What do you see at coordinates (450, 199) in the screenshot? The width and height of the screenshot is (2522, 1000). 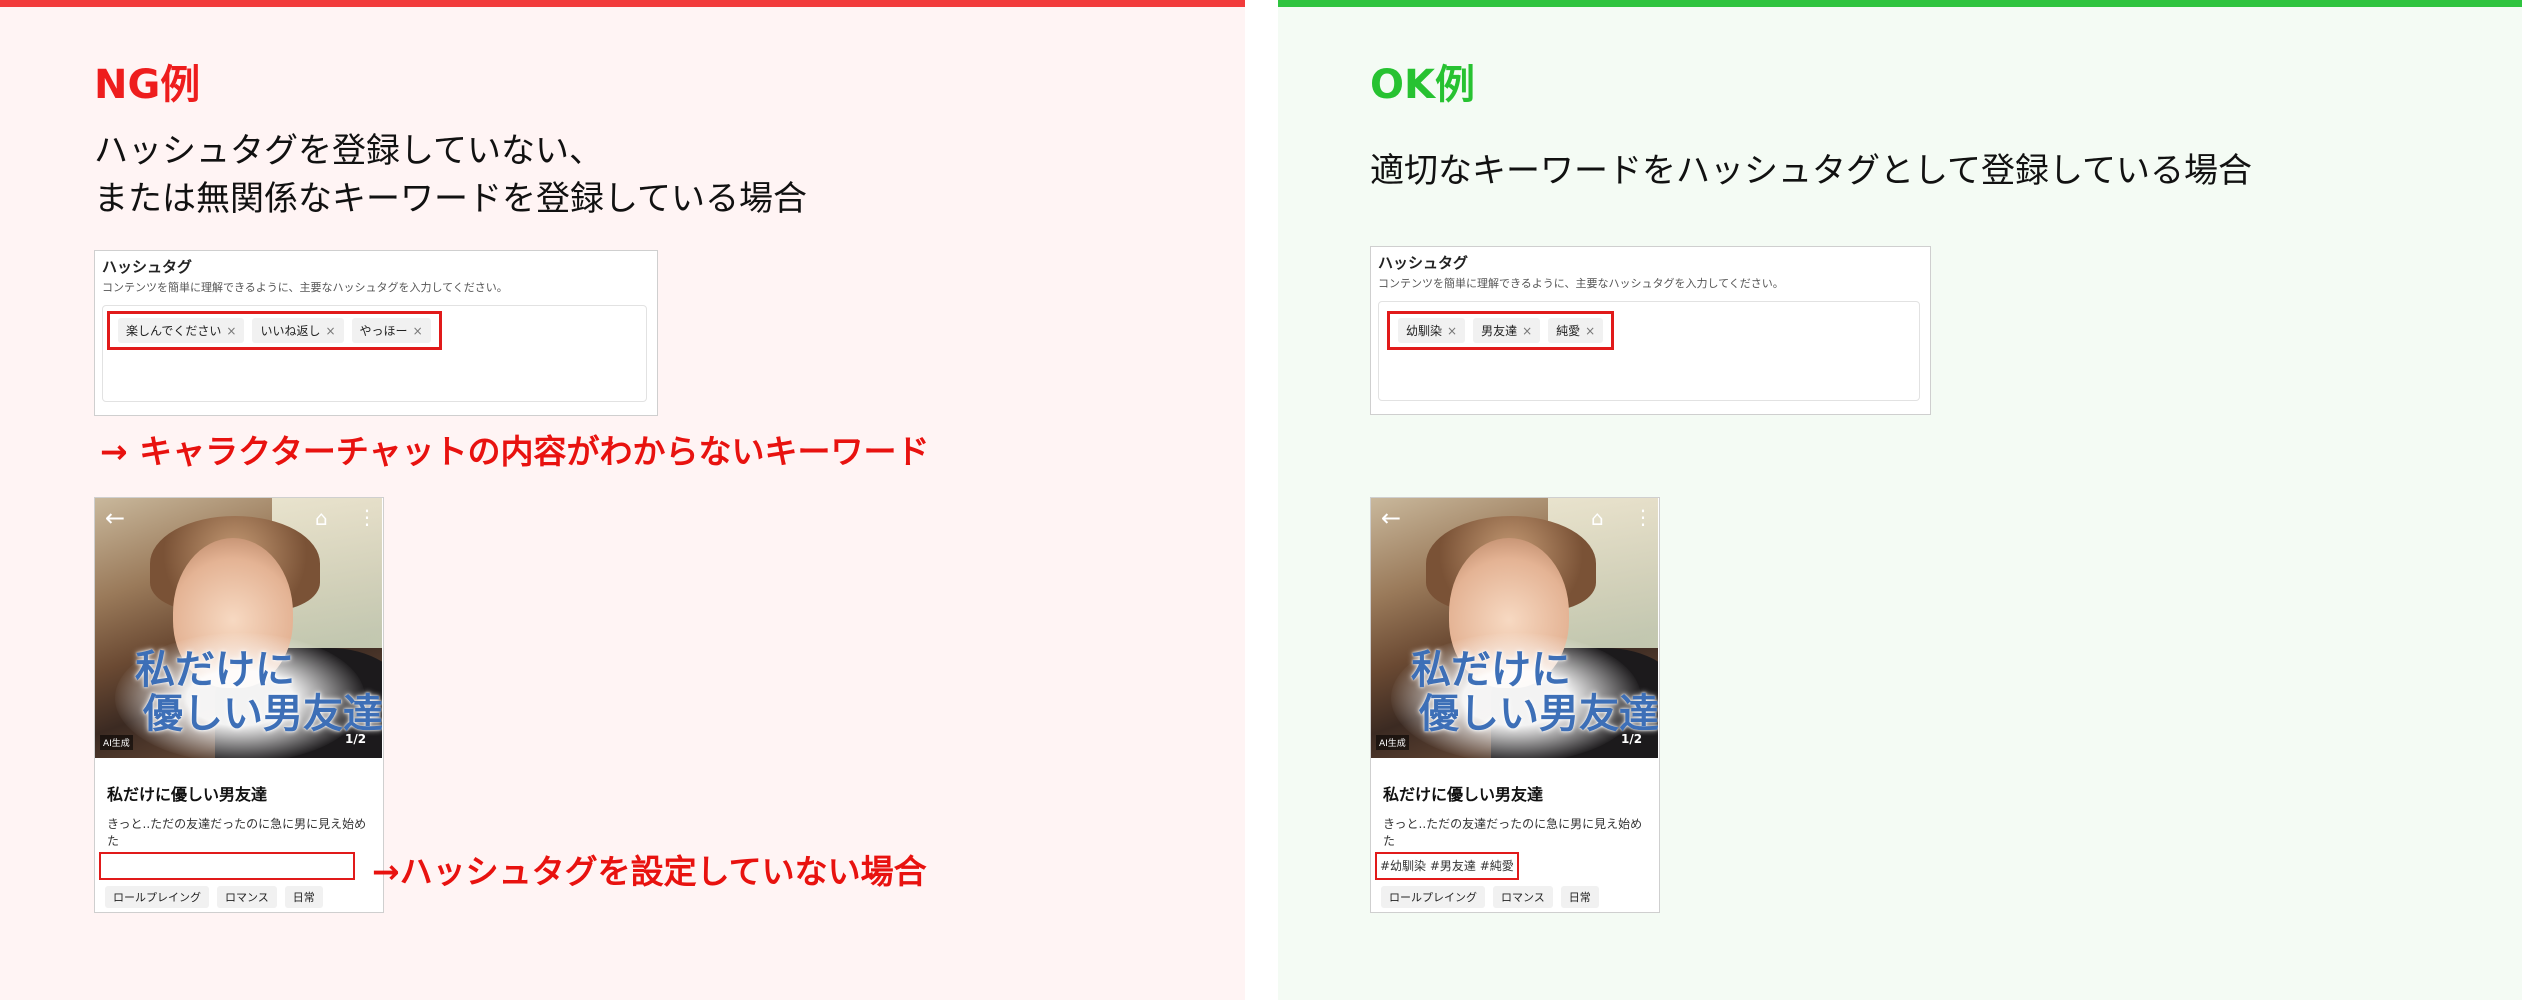 I see `ng-description-line: または無関係なキーワードを登録している場合` at bounding box center [450, 199].